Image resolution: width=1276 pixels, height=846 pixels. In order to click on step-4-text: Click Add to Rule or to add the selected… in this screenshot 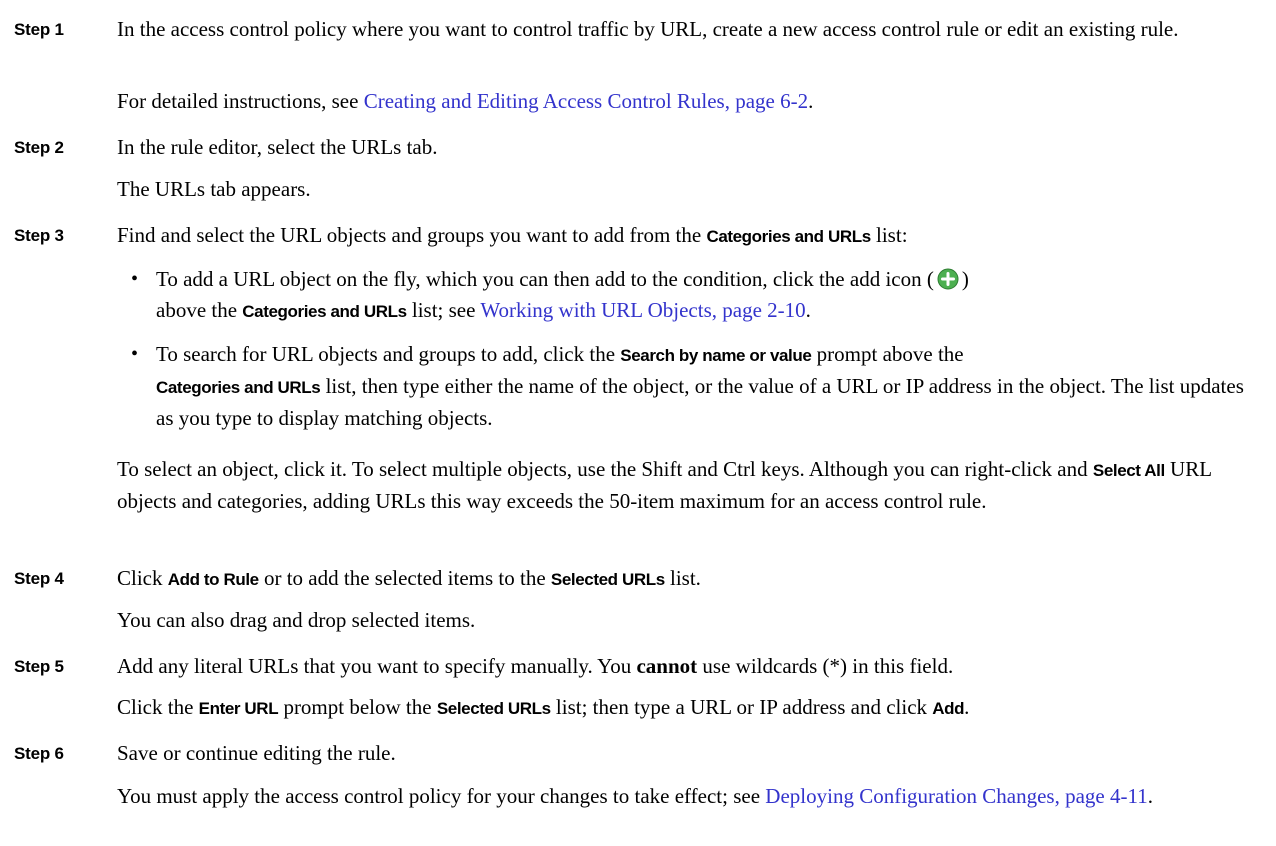, I will do `click(409, 578)`.